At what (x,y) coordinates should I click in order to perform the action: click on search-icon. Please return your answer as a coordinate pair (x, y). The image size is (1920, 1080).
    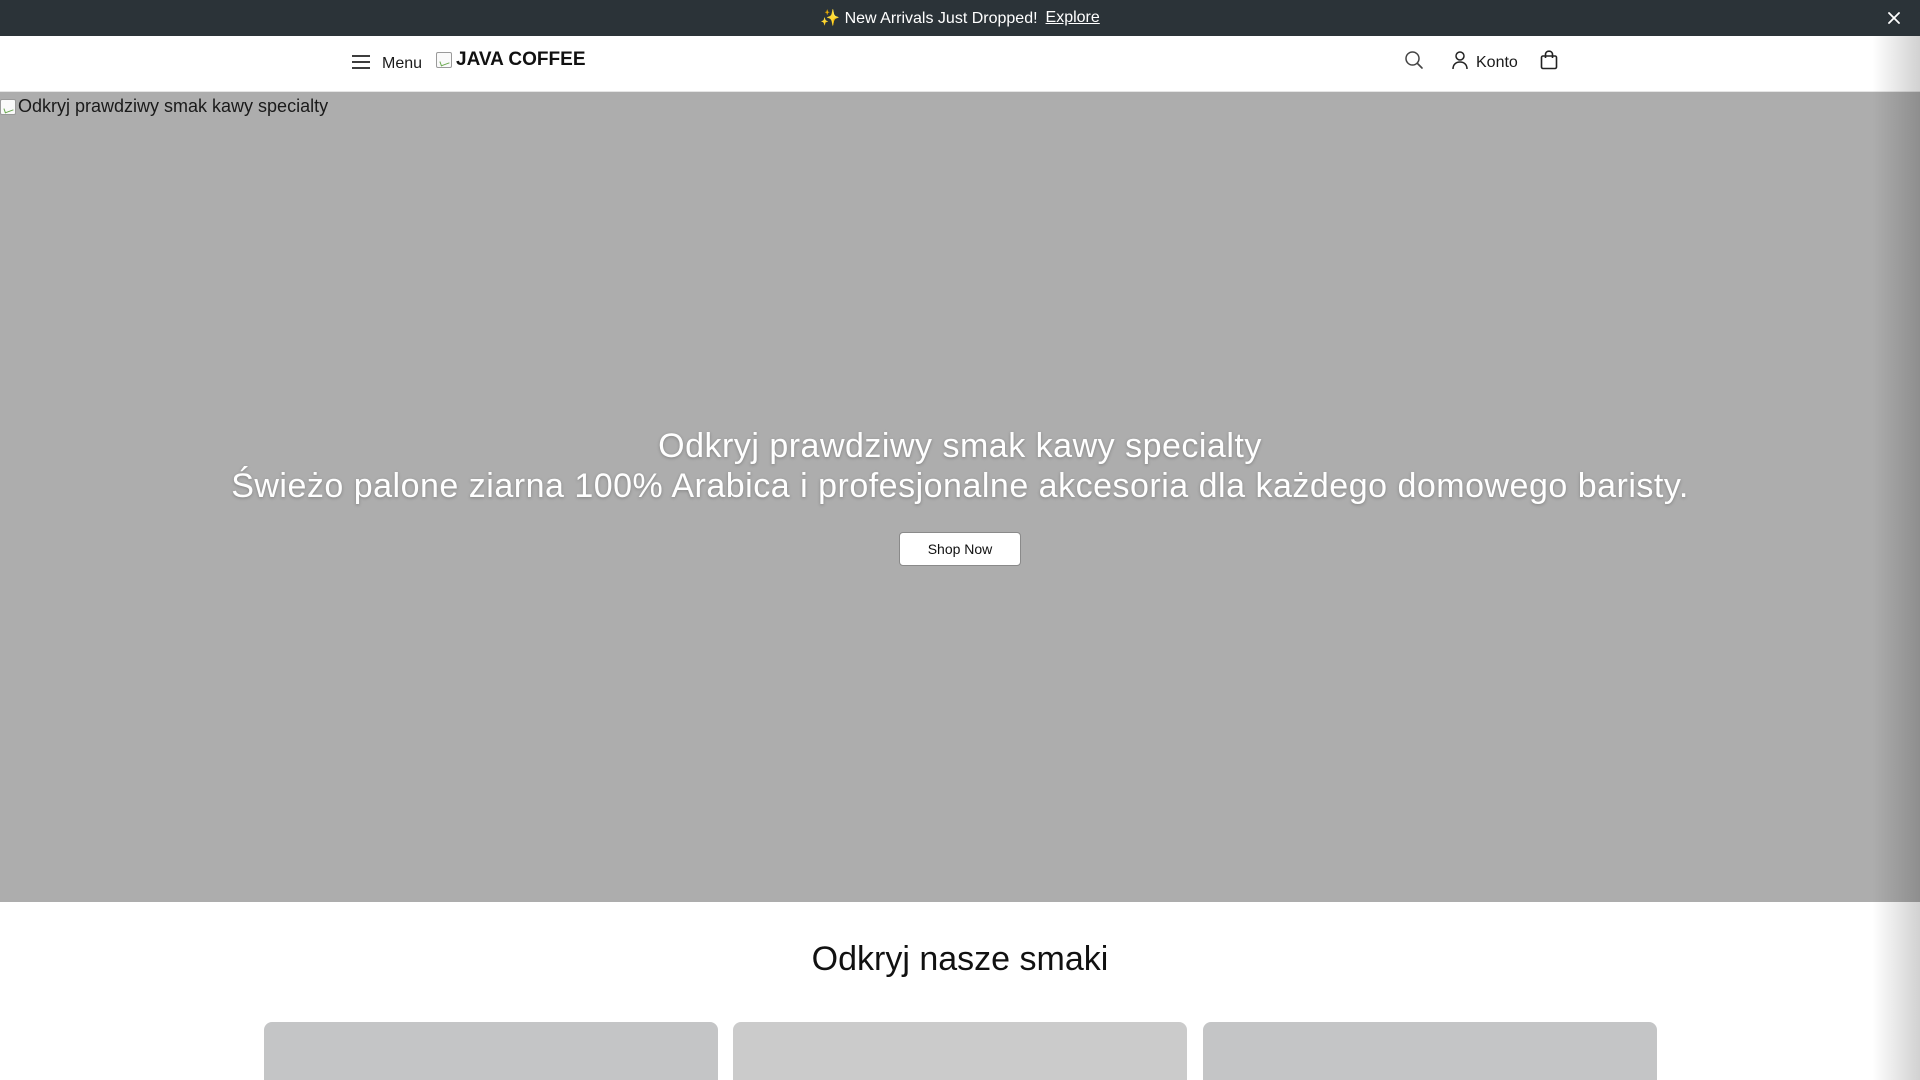
    Looking at the image, I should click on (1414, 62).